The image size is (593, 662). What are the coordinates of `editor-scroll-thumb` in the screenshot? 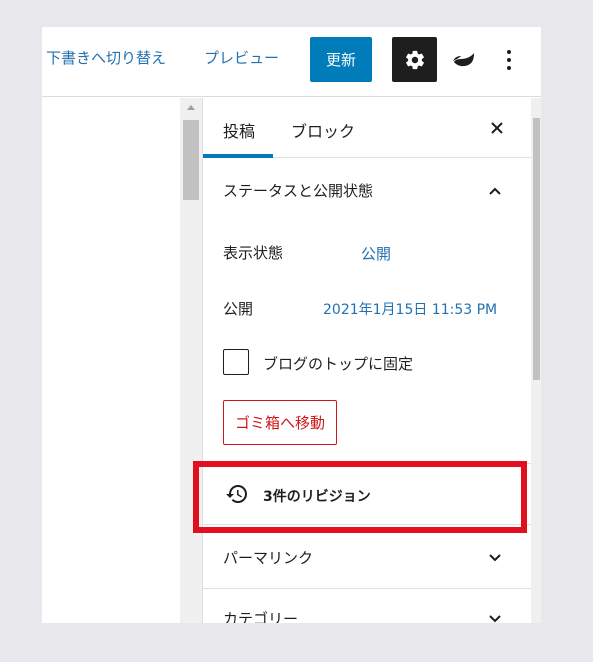 It's located at (191, 160).